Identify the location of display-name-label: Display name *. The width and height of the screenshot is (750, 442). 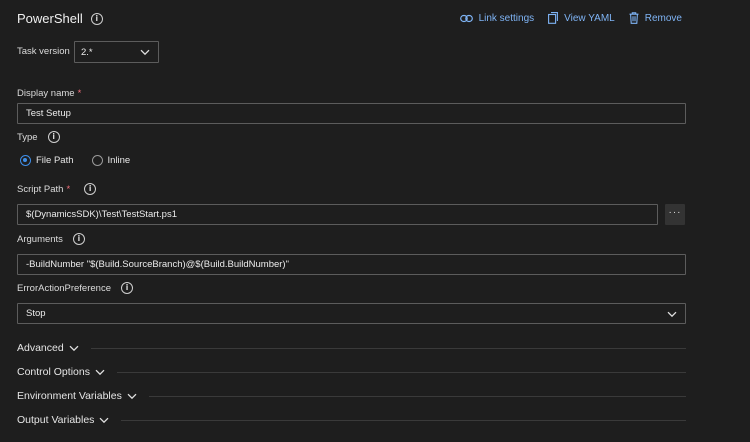
(49, 93).